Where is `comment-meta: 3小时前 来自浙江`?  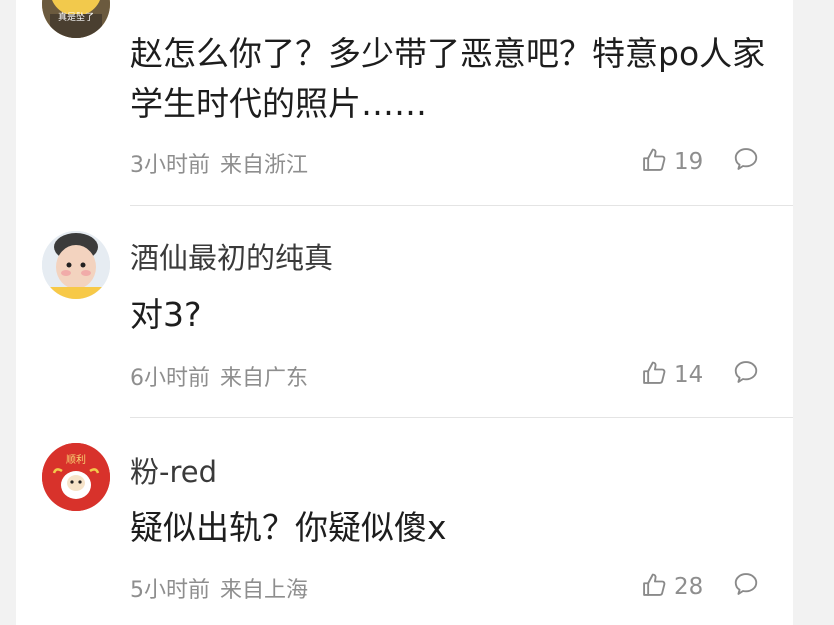 comment-meta: 3小时前 来自浙江 is located at coordinates (219, 163).